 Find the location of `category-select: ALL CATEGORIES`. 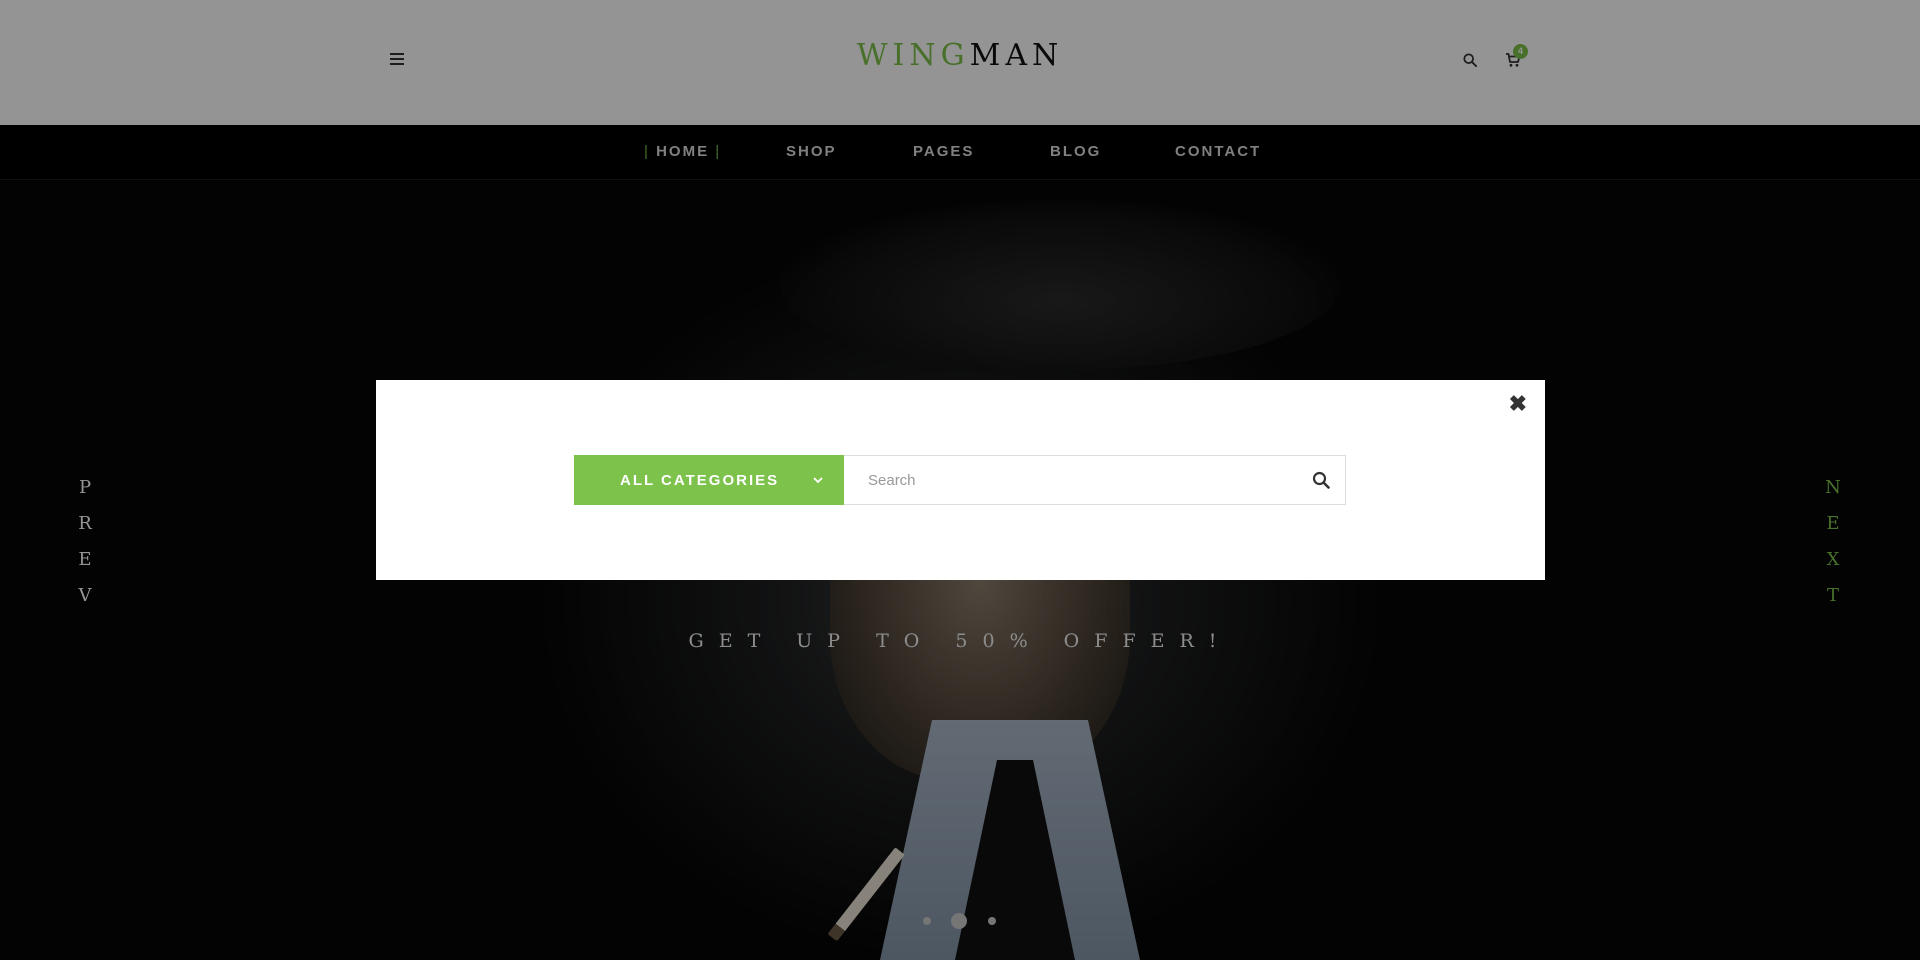

category-select: ALL CATEGORIES is located at coordinates (709, 480).